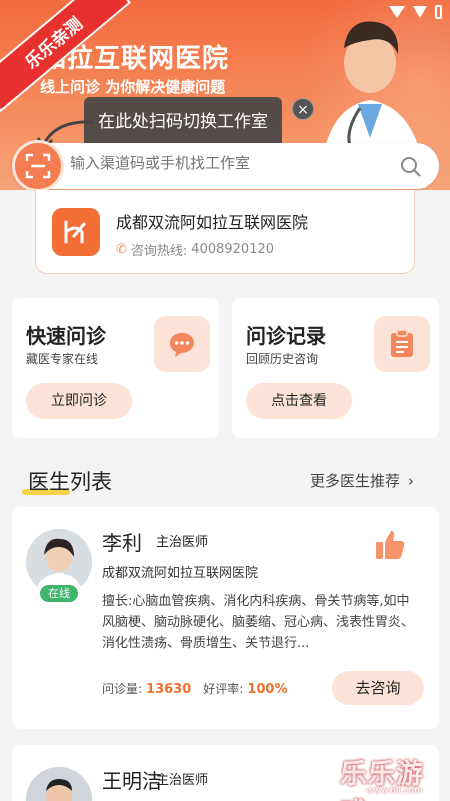  I want to click on more-doctors-link: 更多医生推荐 ›, so click(362, 480).